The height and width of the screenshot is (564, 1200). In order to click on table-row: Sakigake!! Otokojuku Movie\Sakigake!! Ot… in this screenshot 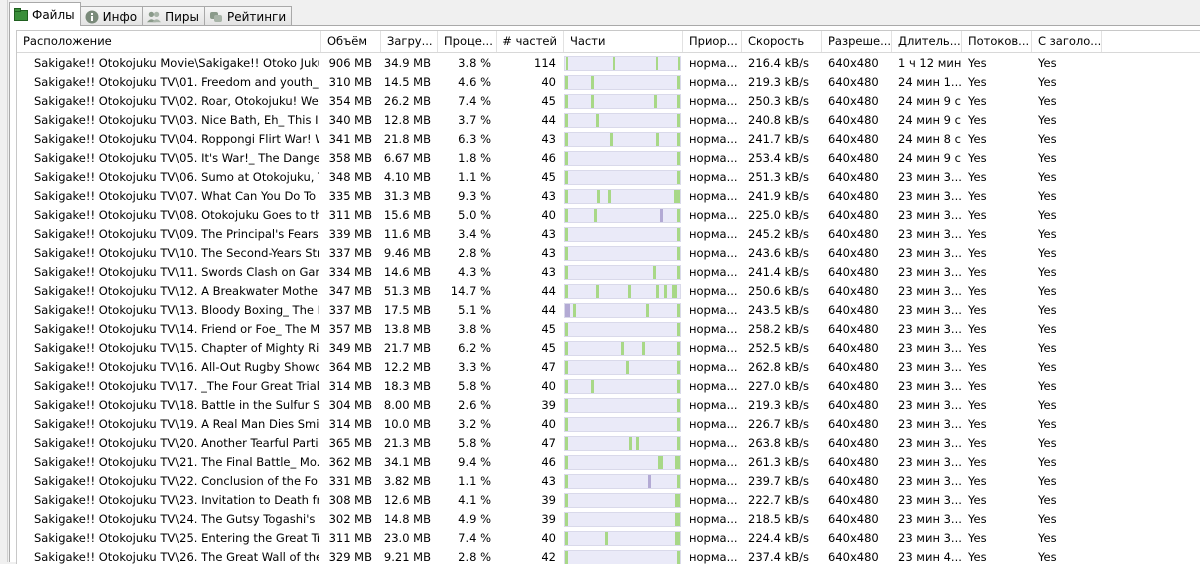, I will do `click(608, 63)`.